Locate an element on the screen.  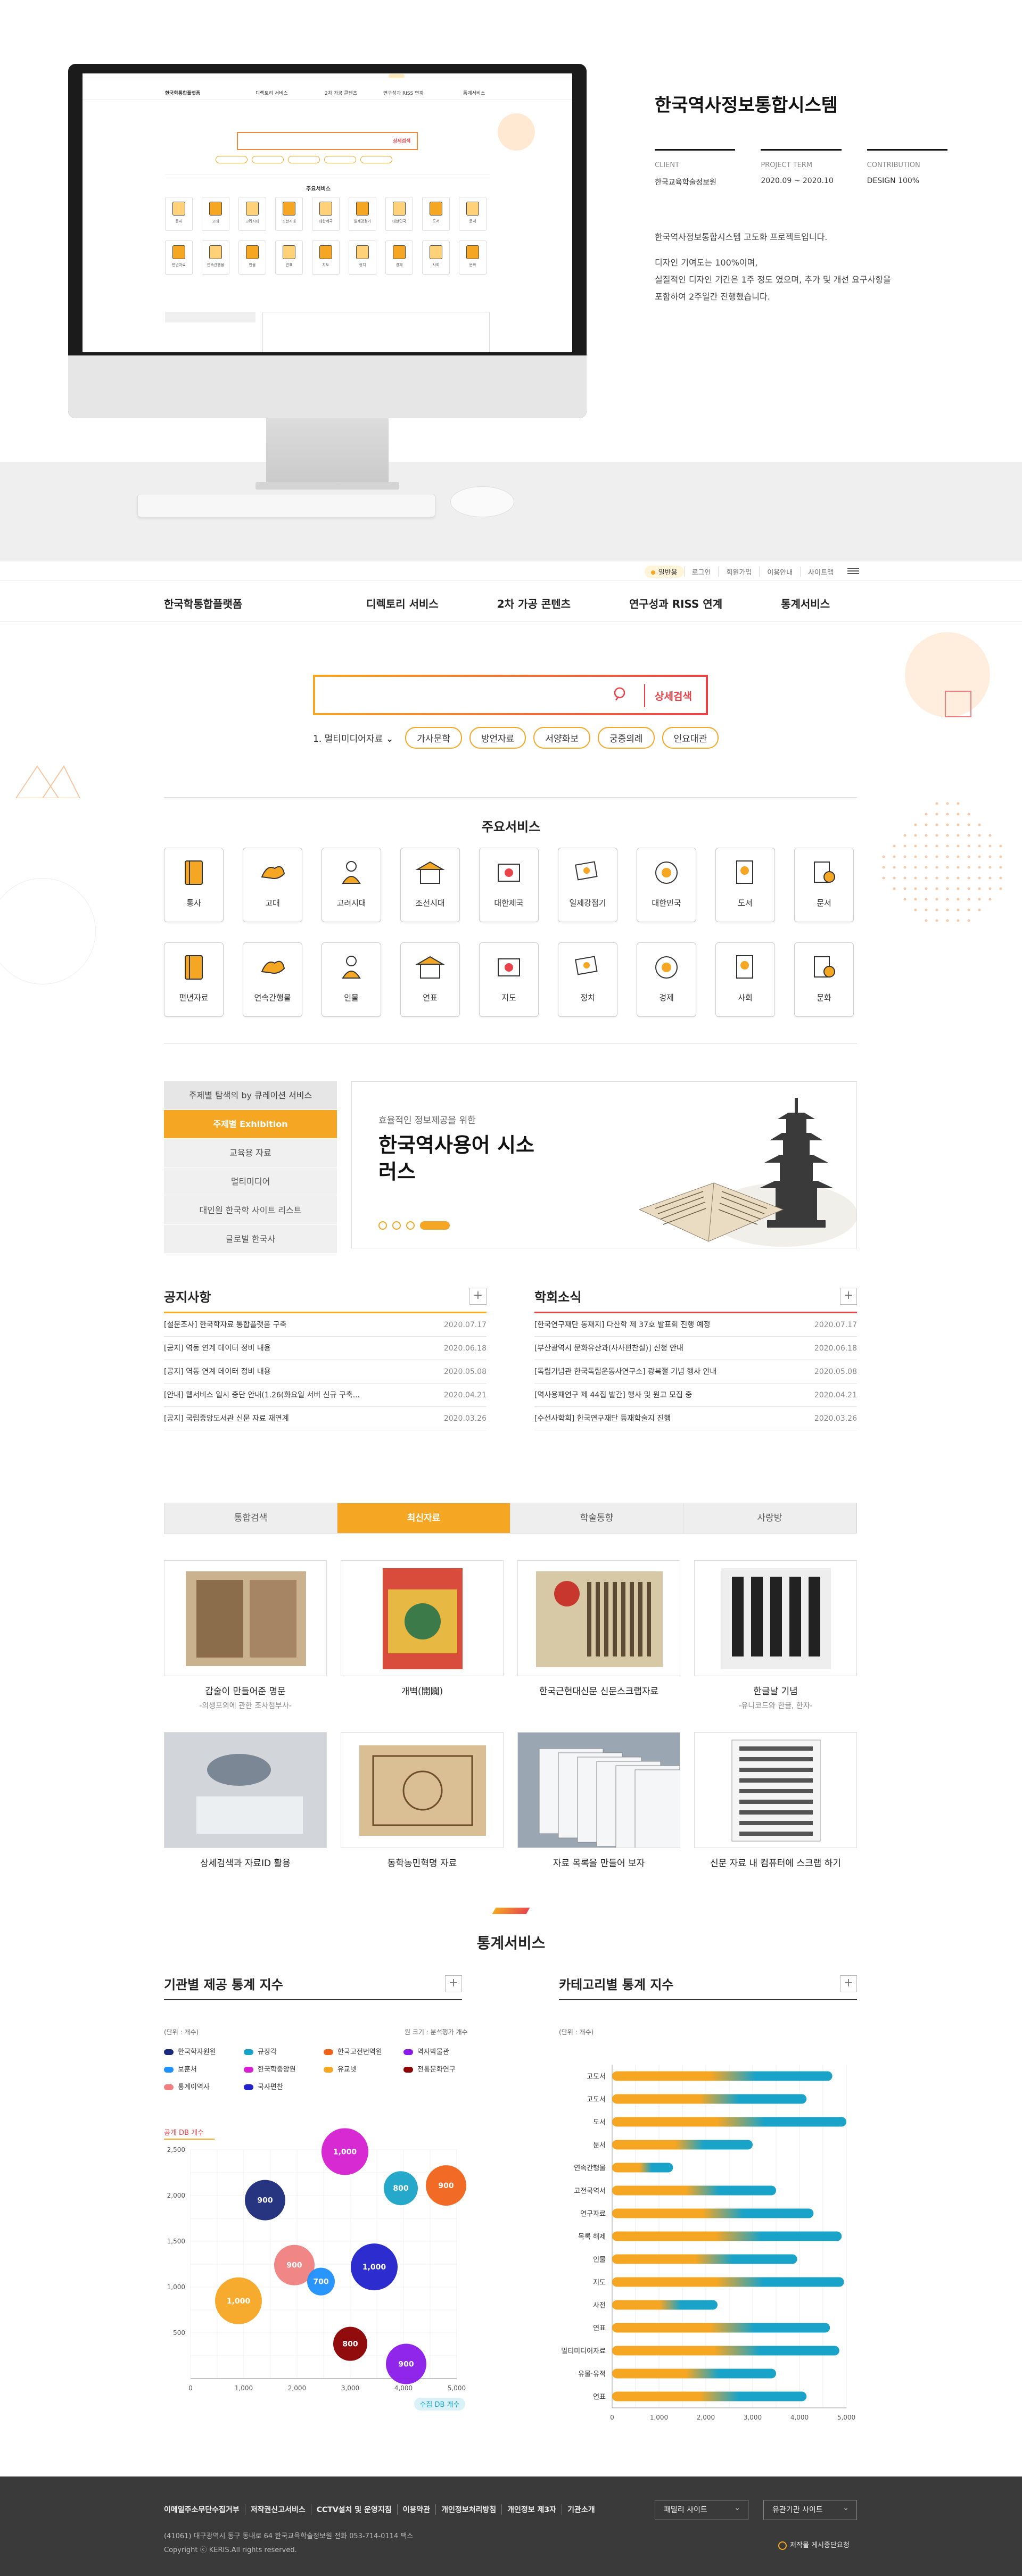
tab-integrated: 통합검색 is located at coordinates (251, 1518).